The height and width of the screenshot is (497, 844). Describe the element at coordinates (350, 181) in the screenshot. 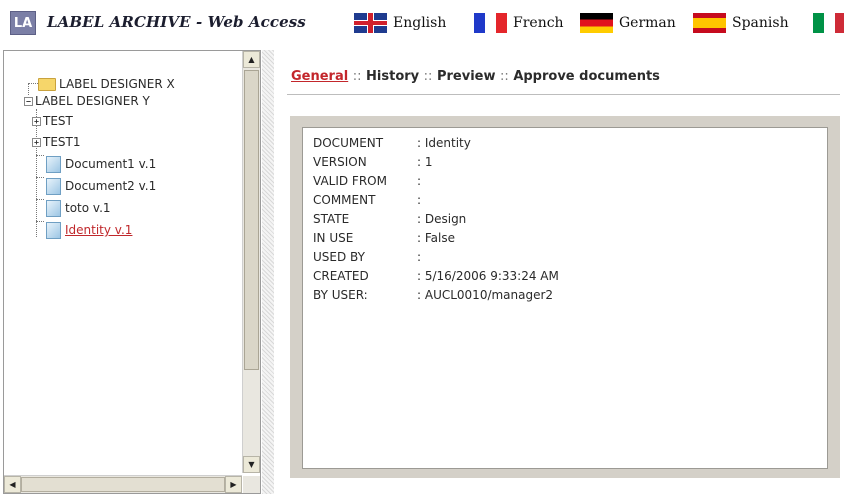

I see `detail-label: VALID FROM` at that location.